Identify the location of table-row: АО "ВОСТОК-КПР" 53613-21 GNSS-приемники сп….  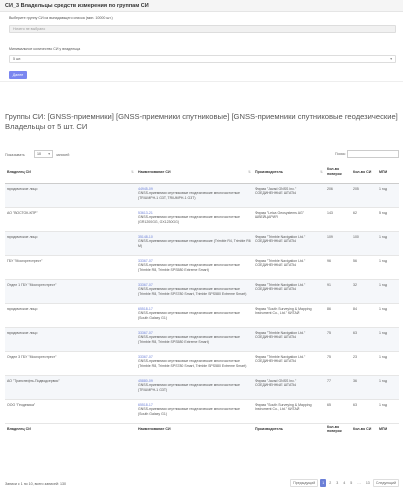
(202, 219).